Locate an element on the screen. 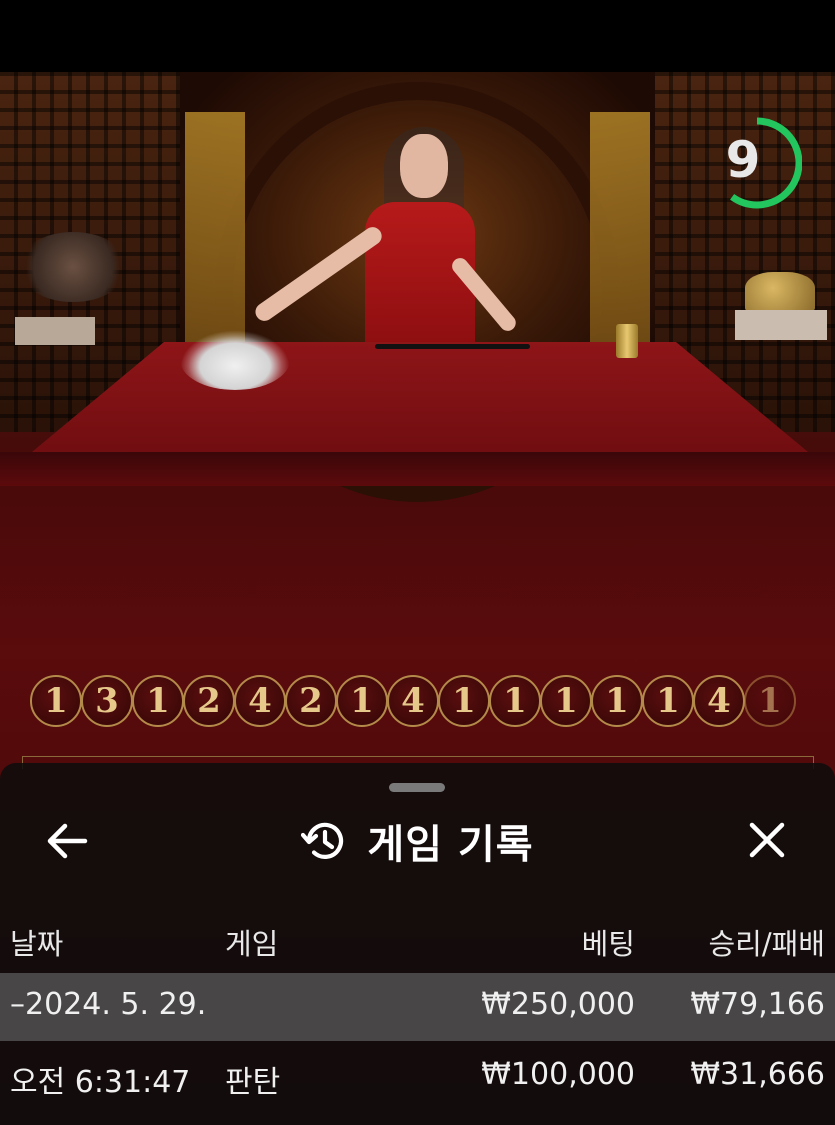 The height and width of the screenshot is (1125, 835). table-row: 오전 6:31:47 판탄 ₩100,000 ₩31,666 is located at coordinates (417, 1077).